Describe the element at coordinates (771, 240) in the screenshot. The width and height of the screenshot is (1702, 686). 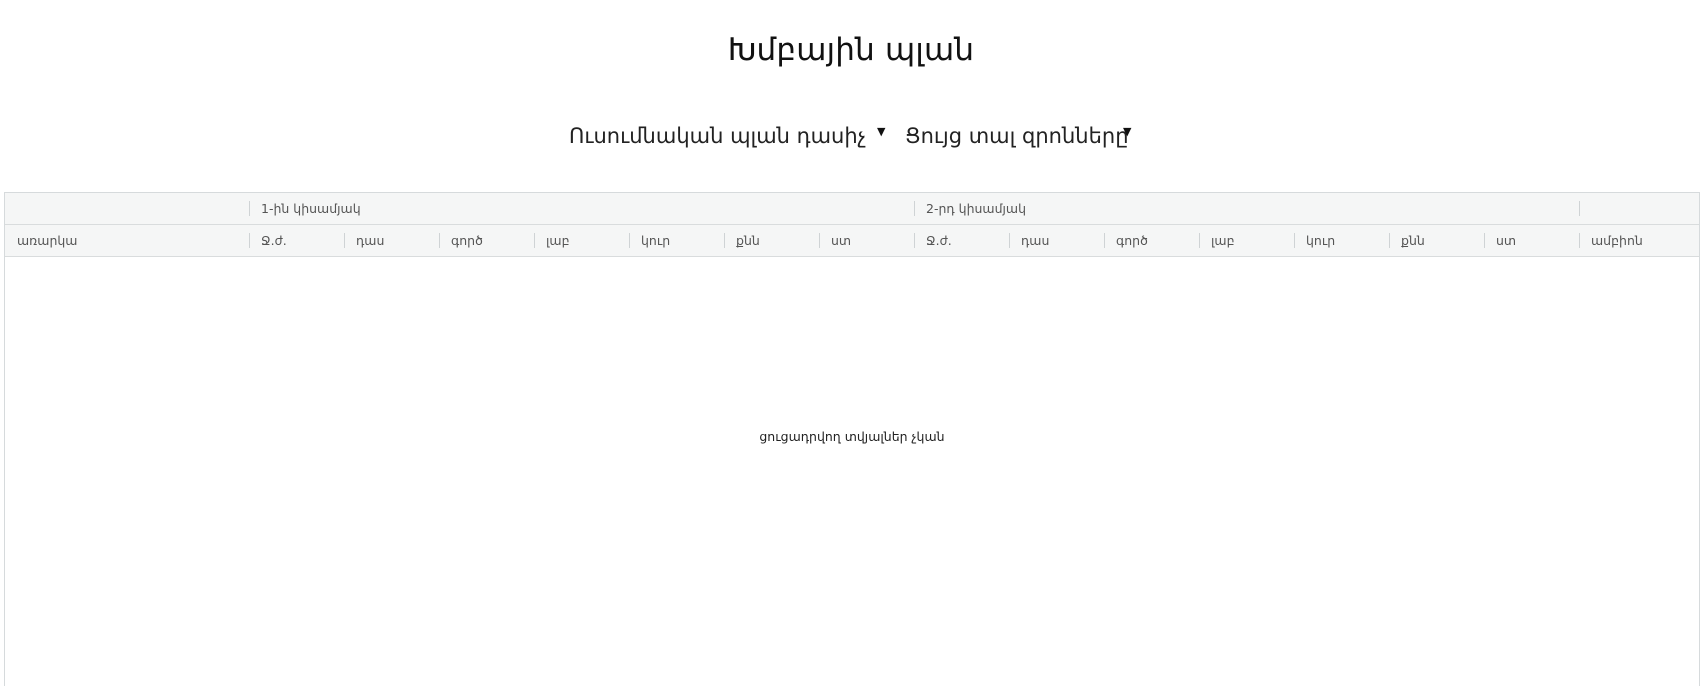
I see `column-header-s1-exam: քնն` at that location.